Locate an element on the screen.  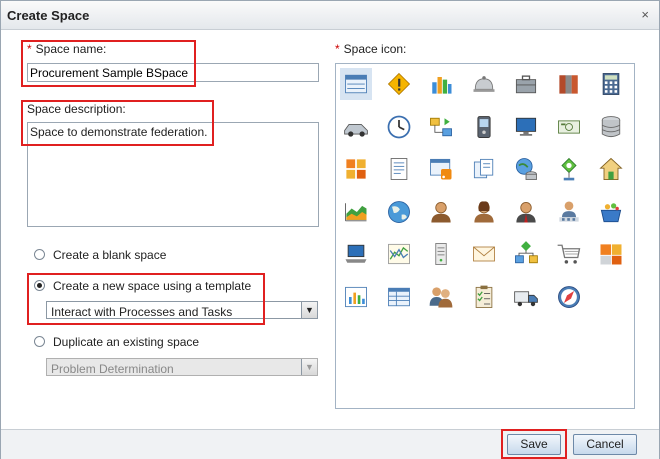
space-name-label: * Space name: is located at coordinates (66, 49).